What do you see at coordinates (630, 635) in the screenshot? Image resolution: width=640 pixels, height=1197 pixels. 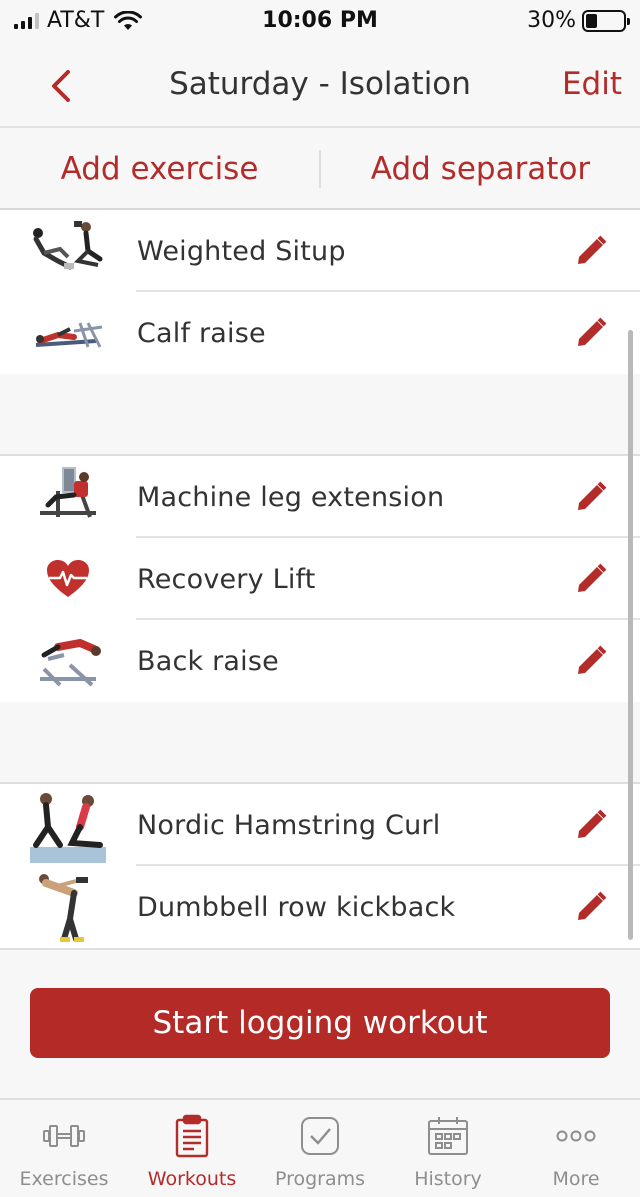 I see `scrollbar` at bounding box center [630, 635].